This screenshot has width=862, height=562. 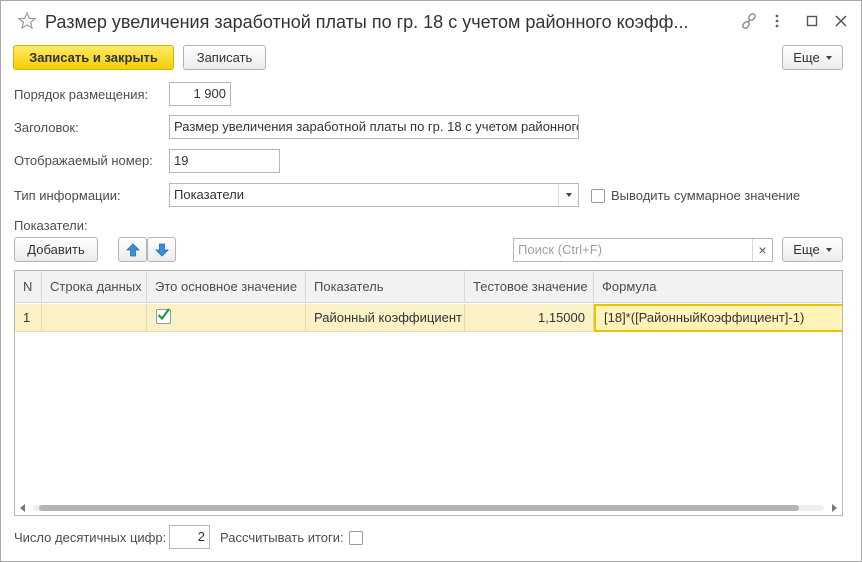 I want to click on info-type-value: Показатели, so click(x=209, y=194).